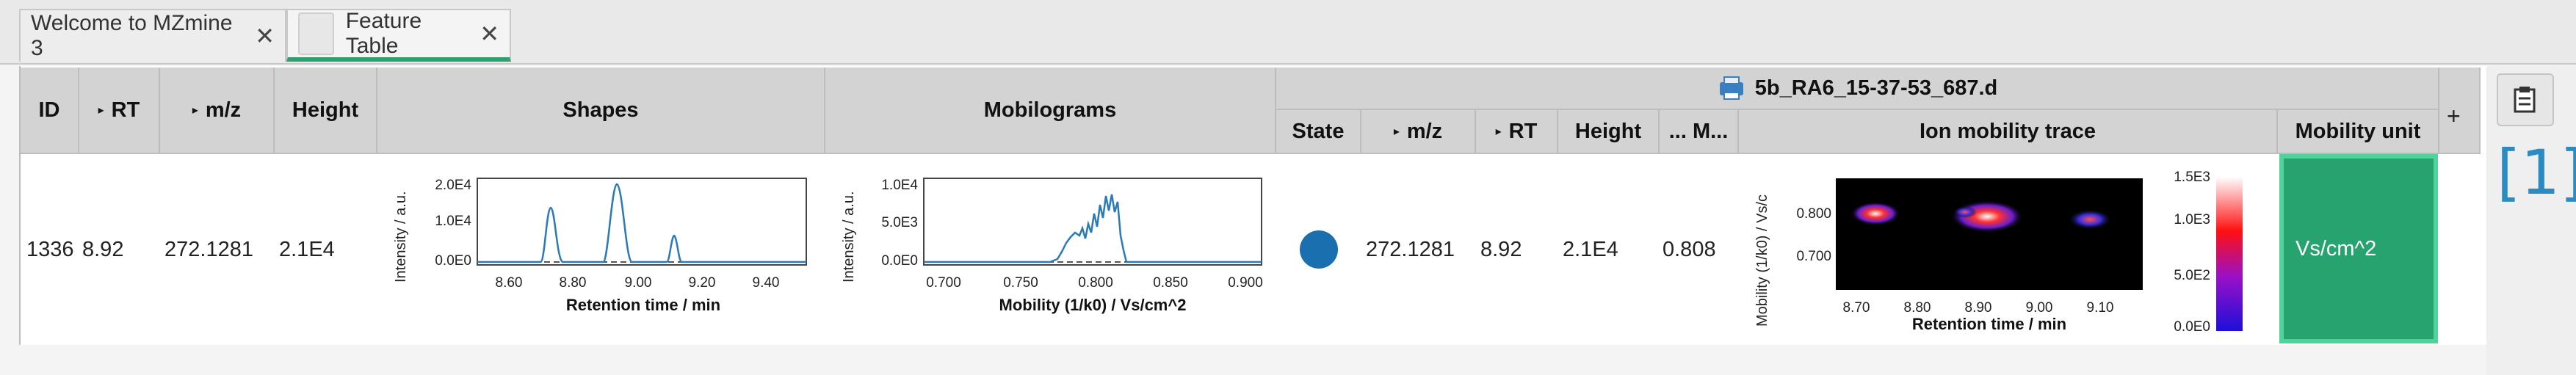  What do you see at coordinates (208, 250) in the screenshot?
I see `cell-mz: 272.1281` at bounding box center [208, 250].